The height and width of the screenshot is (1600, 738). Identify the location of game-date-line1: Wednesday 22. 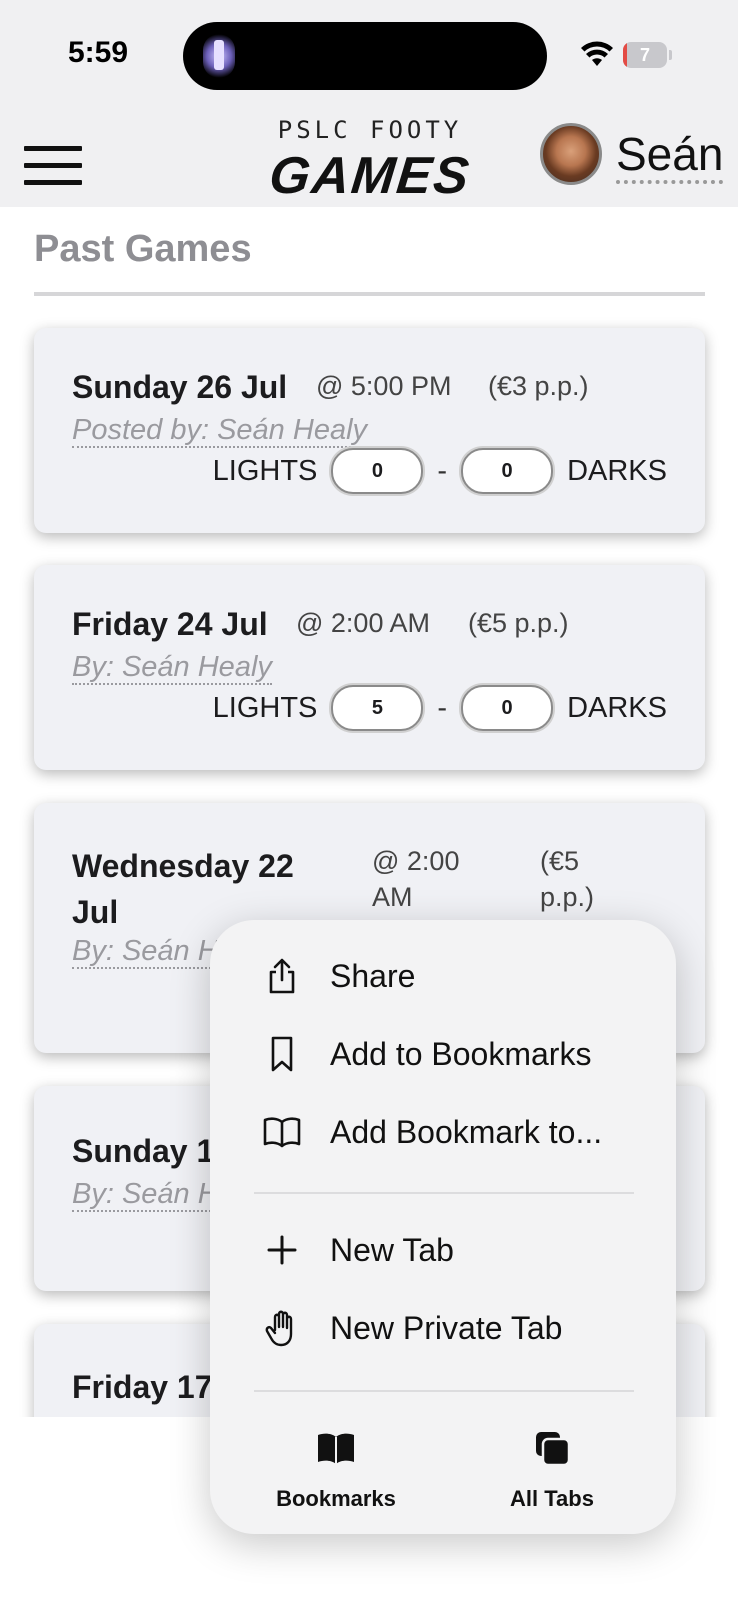
(183, 866).